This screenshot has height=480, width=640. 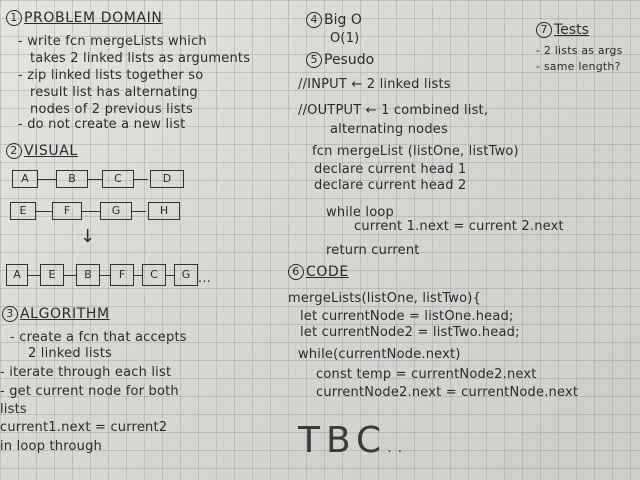 I want to click on problem-domain-heading: 1 PROBLEM DOMAIN, so click(x=84, y=18).